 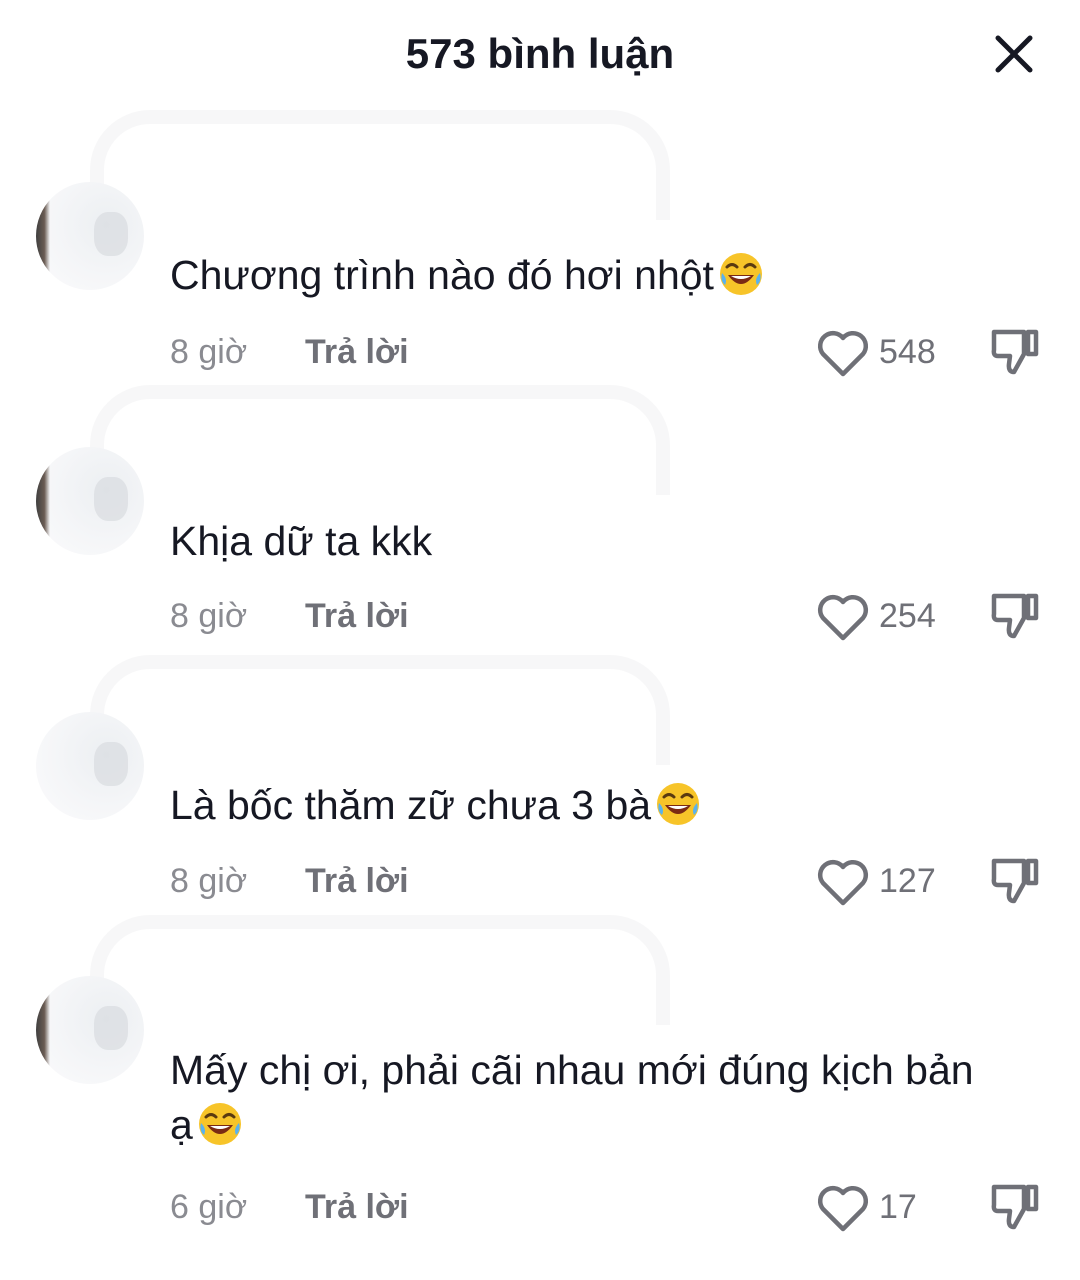 I want to click on like-count: 127, so click(x=907, y=881).